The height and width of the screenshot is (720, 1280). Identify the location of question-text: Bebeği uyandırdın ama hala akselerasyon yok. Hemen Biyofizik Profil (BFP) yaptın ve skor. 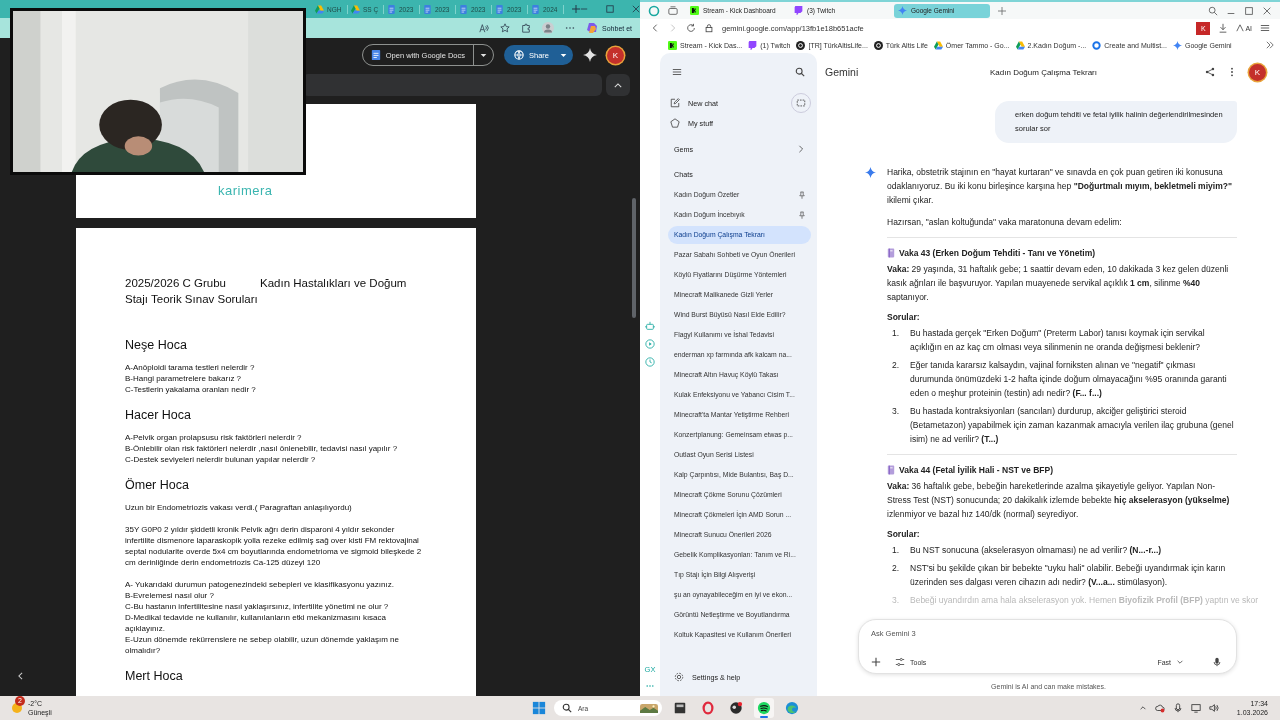
(1084, 600).